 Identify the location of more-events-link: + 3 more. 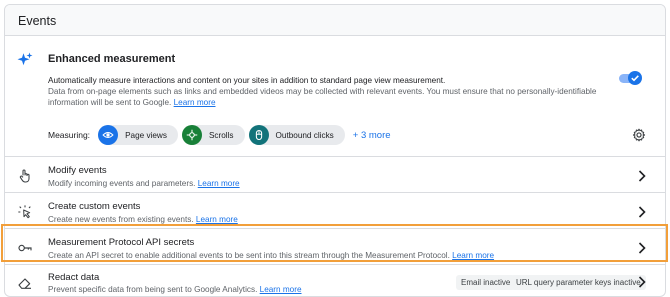
(372, 135).